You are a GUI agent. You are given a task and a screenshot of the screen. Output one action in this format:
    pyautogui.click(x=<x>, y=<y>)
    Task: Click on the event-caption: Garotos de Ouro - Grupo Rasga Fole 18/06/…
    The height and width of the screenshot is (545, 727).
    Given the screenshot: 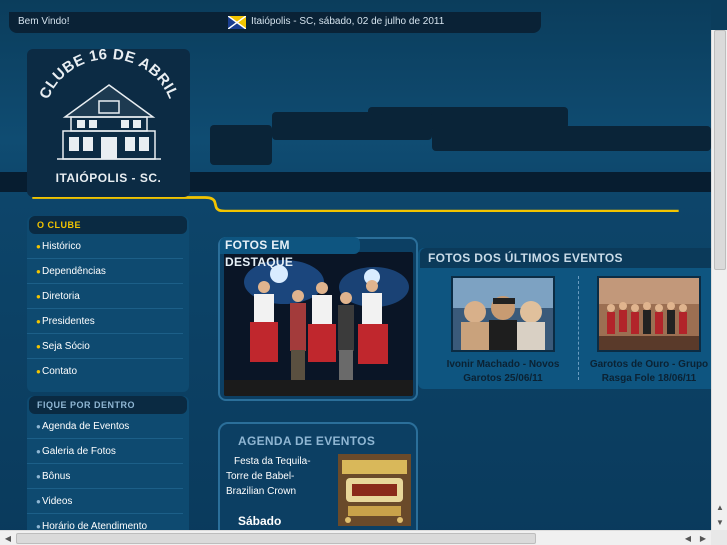 What is the action you would take?
    pyautogui.click(x=649, y=371)
    